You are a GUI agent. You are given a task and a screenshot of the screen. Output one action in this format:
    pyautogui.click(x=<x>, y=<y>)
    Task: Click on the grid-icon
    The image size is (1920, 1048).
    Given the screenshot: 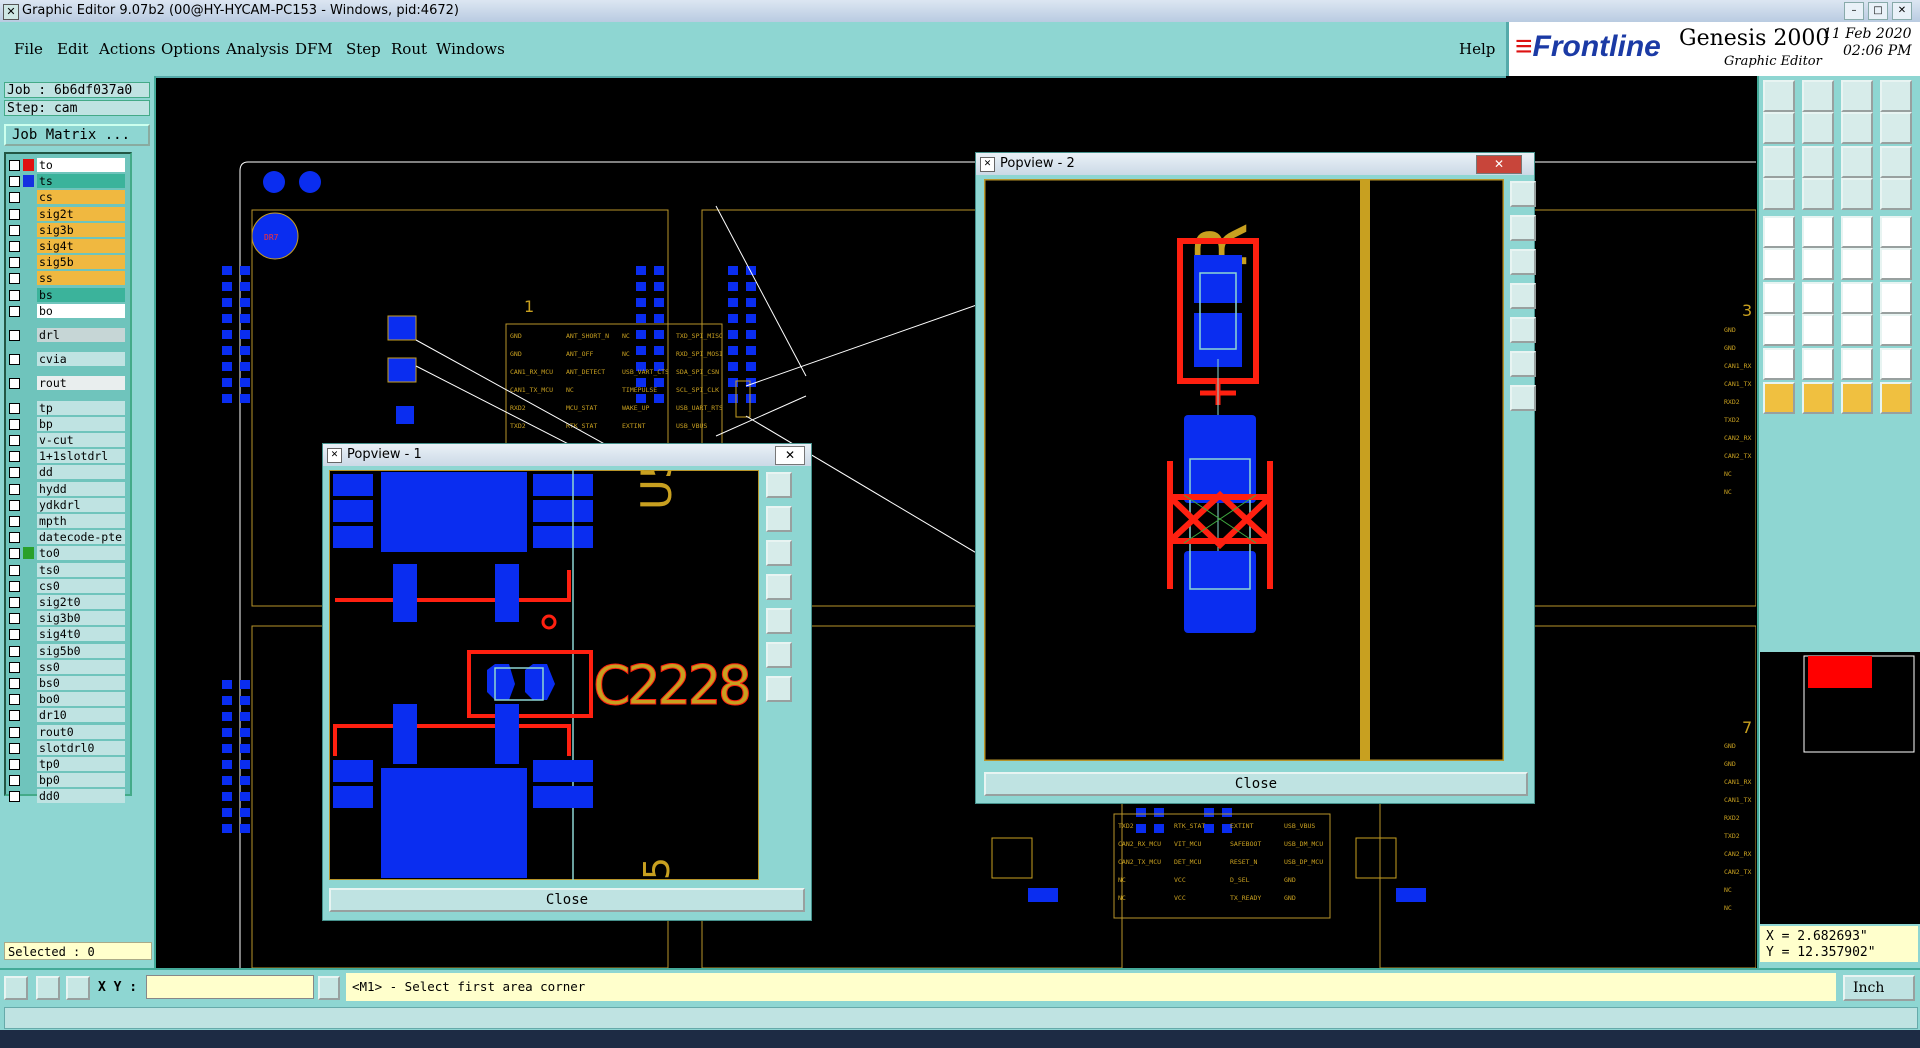 What is the action you would take?
    pyautogui.click(x=78, y=988)
    